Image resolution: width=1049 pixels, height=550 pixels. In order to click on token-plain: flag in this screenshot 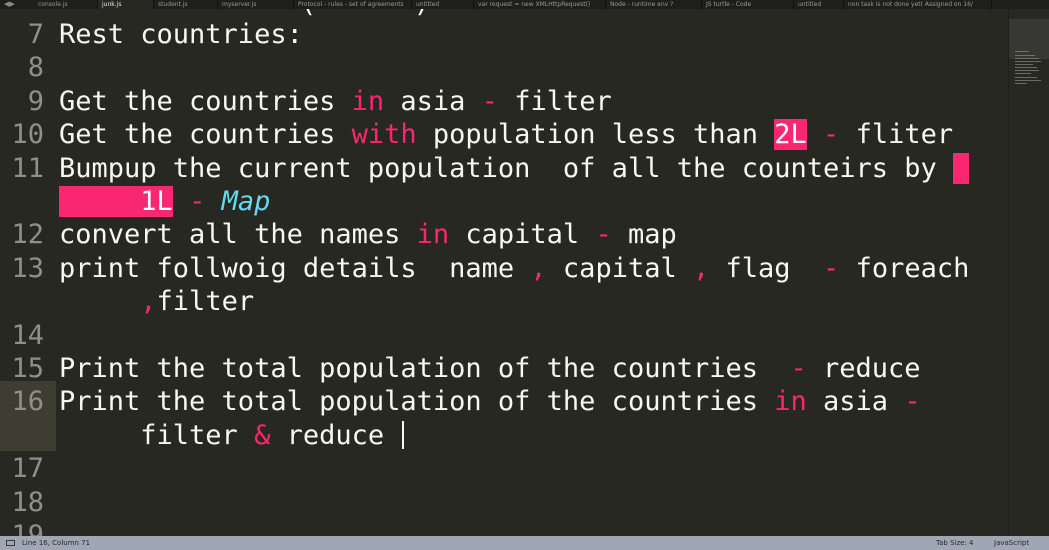, I will do `click(766, 268)`.